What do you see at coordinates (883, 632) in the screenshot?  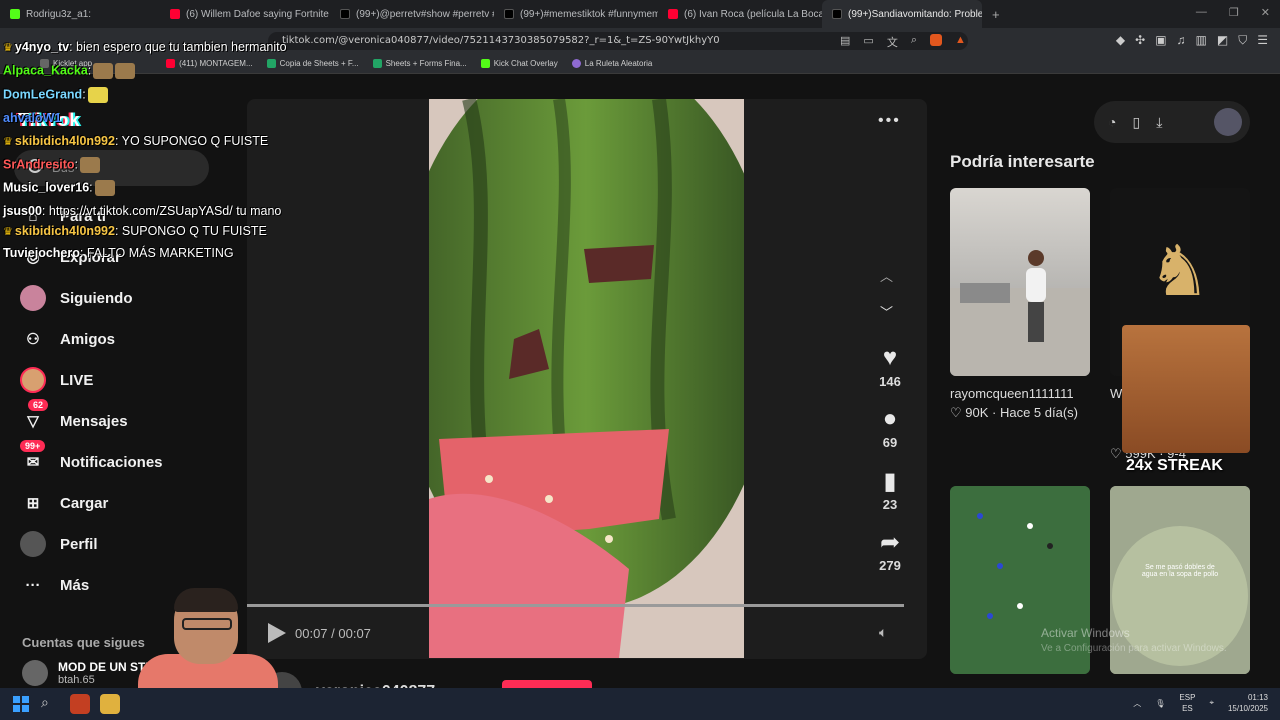 I see `volume-icon: 🔈︎` at bounding box center [883, 632].